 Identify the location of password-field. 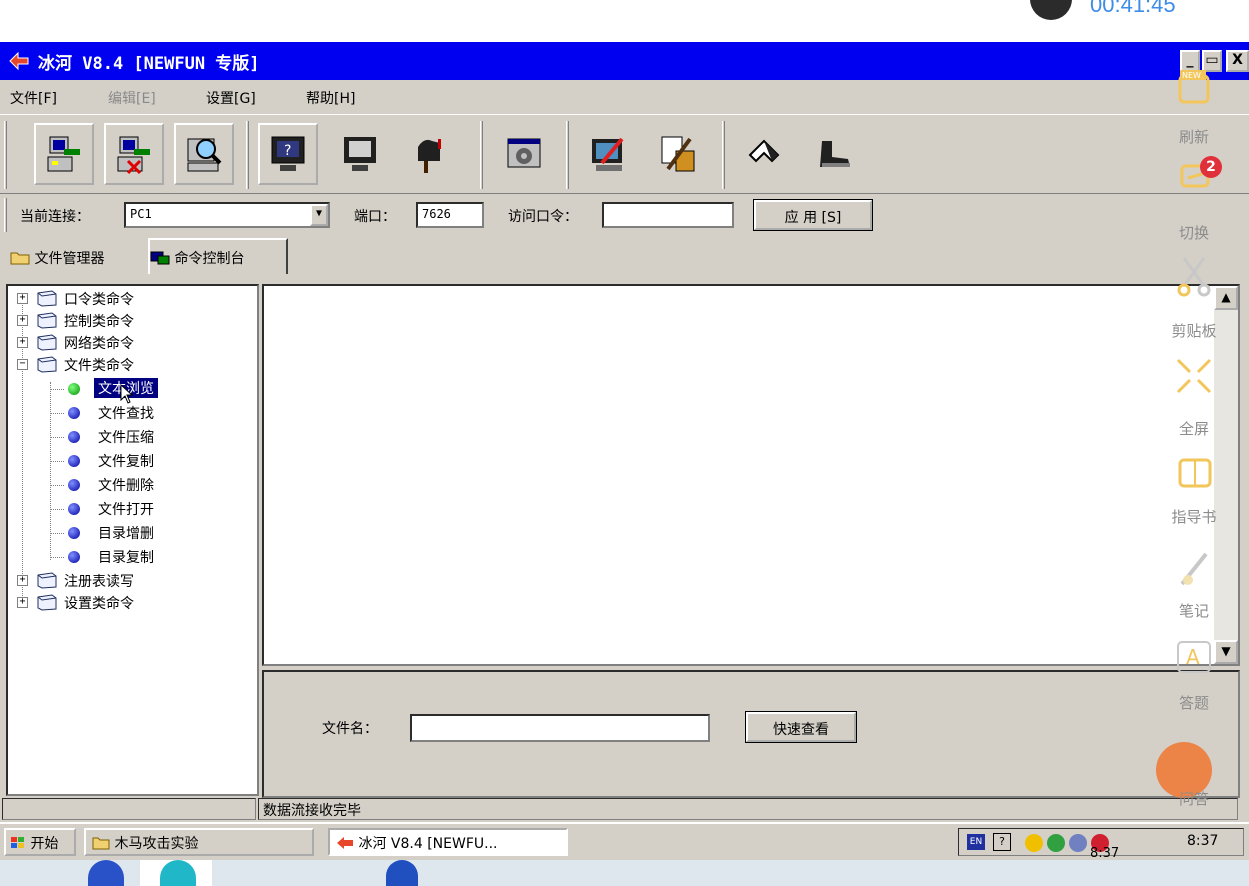
(668, 215).